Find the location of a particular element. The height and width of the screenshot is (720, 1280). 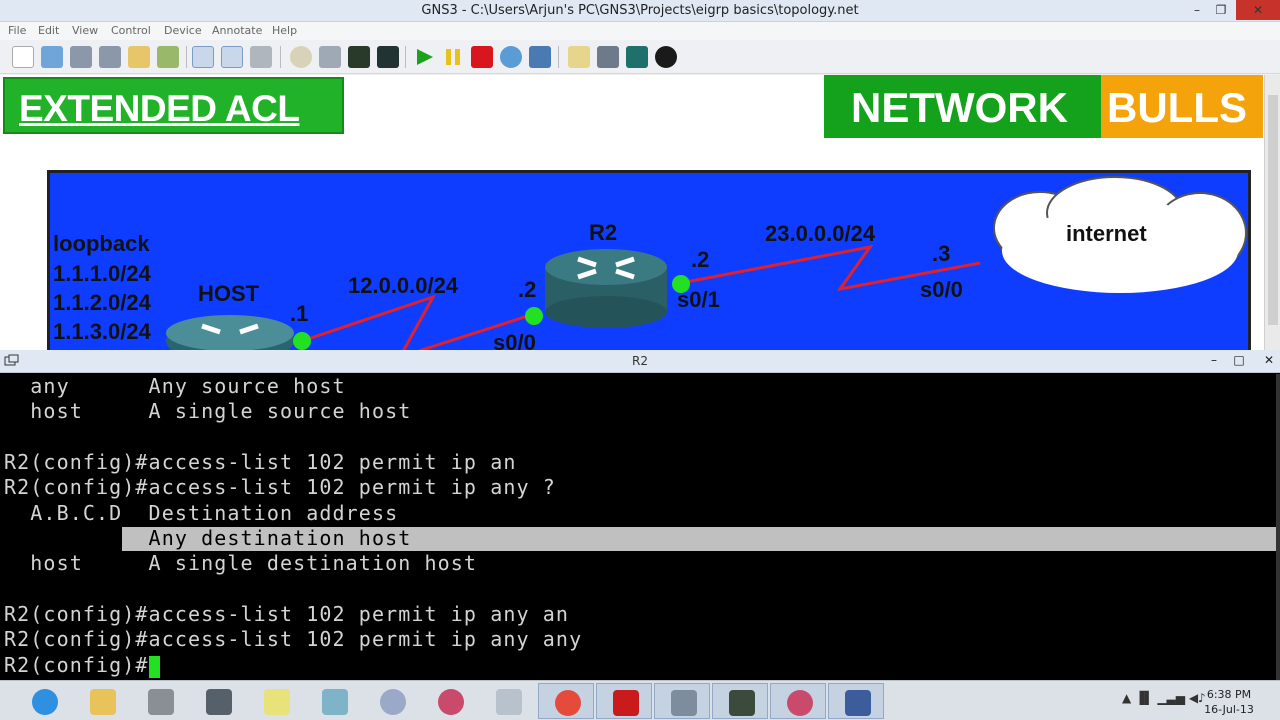

reload-icon is located at coordinates (511, 57).